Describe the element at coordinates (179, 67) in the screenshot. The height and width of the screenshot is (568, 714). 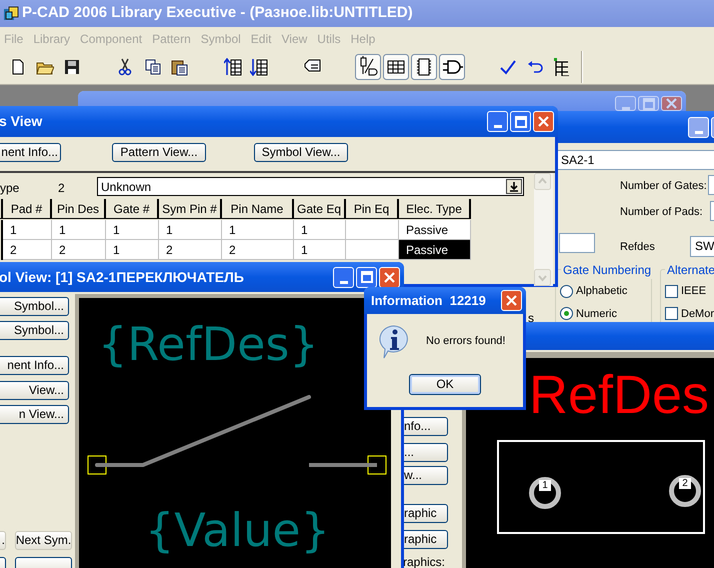
I see `paste-icon` at that location.